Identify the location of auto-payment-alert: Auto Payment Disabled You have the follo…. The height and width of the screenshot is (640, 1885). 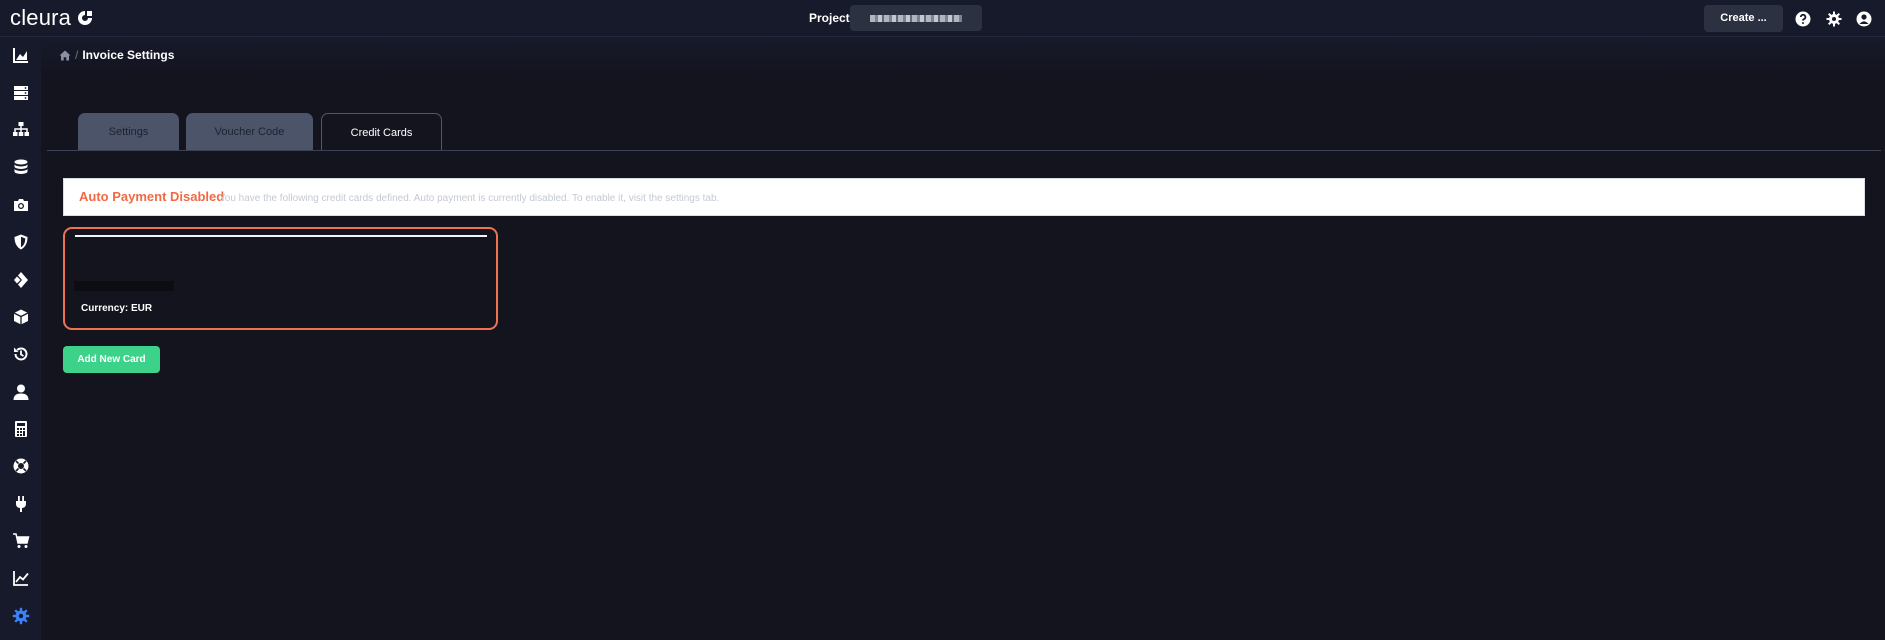
(964, 197).